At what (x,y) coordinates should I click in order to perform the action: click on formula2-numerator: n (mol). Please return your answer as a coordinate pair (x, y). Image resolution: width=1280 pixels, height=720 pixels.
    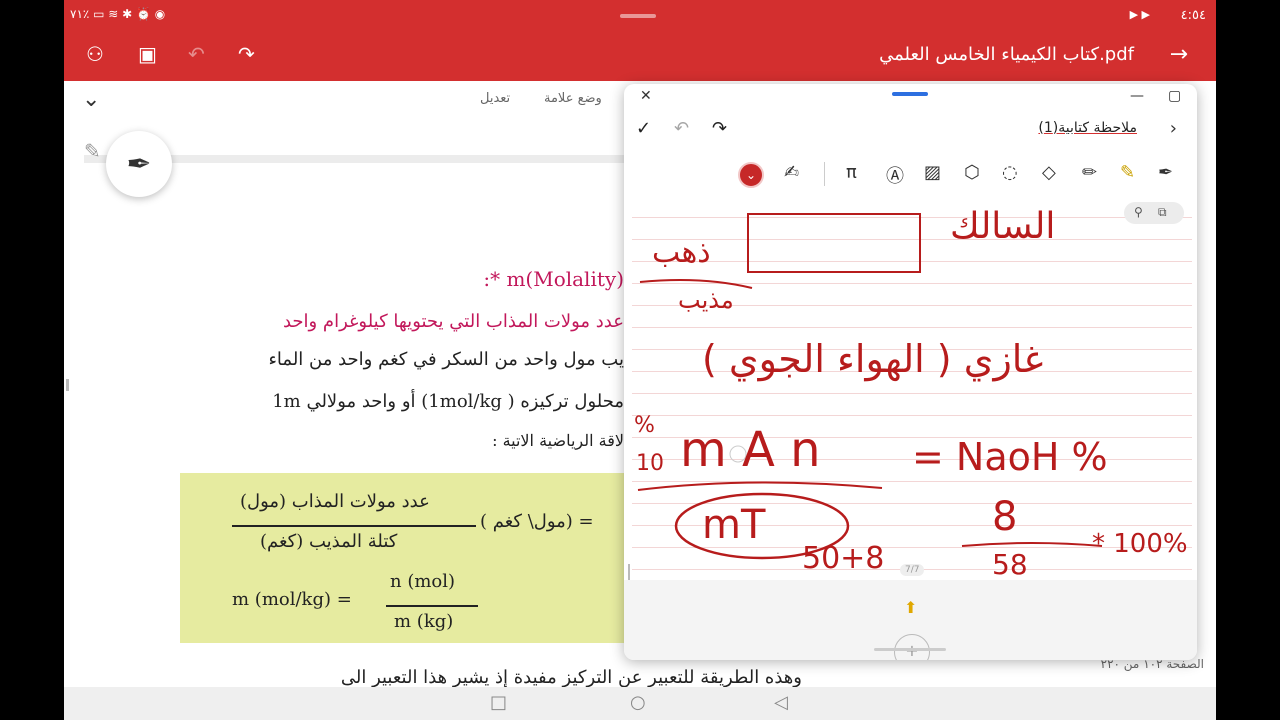
    Looking at the image, I should click on (423, 581).